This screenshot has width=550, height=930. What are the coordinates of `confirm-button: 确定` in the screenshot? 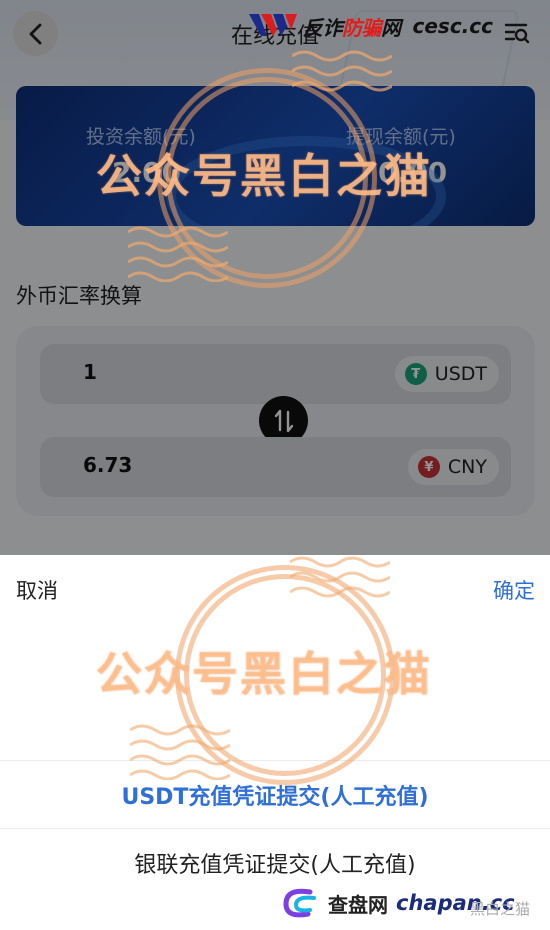 It's located at (514, 590).